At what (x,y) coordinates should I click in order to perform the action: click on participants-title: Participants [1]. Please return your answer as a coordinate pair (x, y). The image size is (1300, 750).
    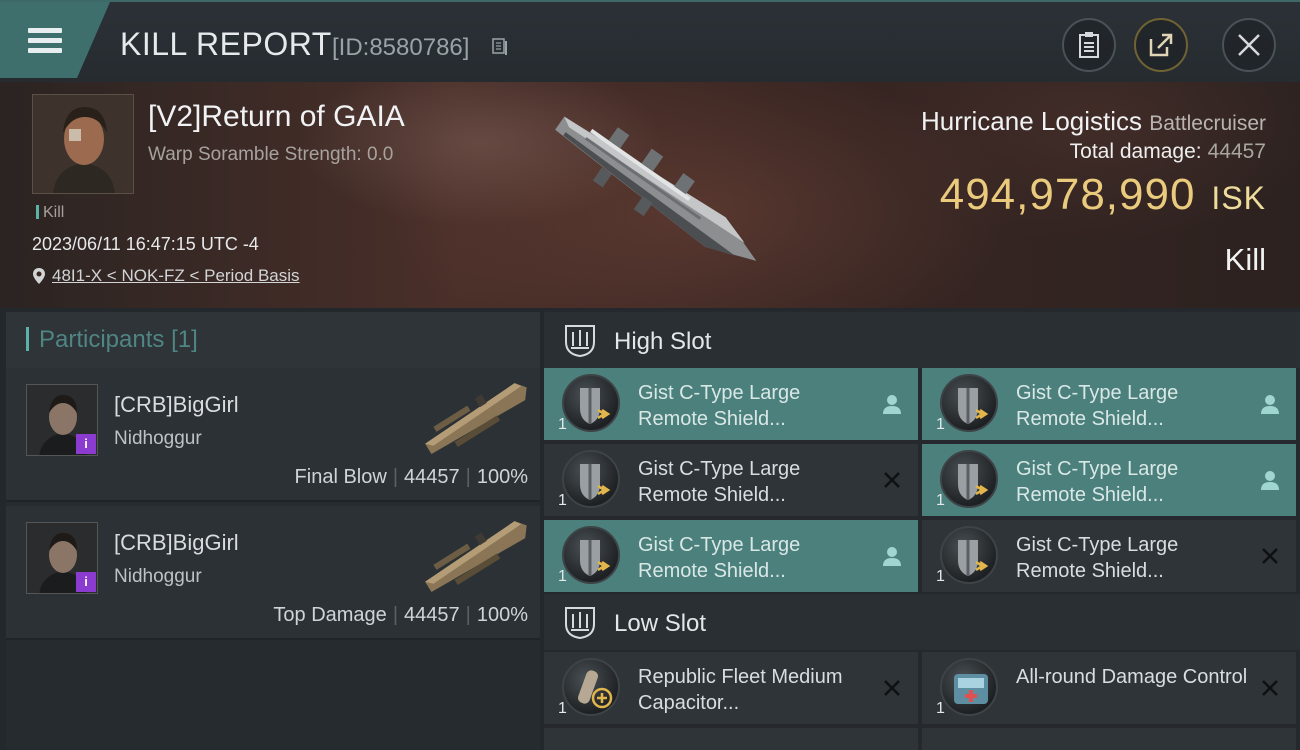
    Looking at the image, I should click on (112, 340).